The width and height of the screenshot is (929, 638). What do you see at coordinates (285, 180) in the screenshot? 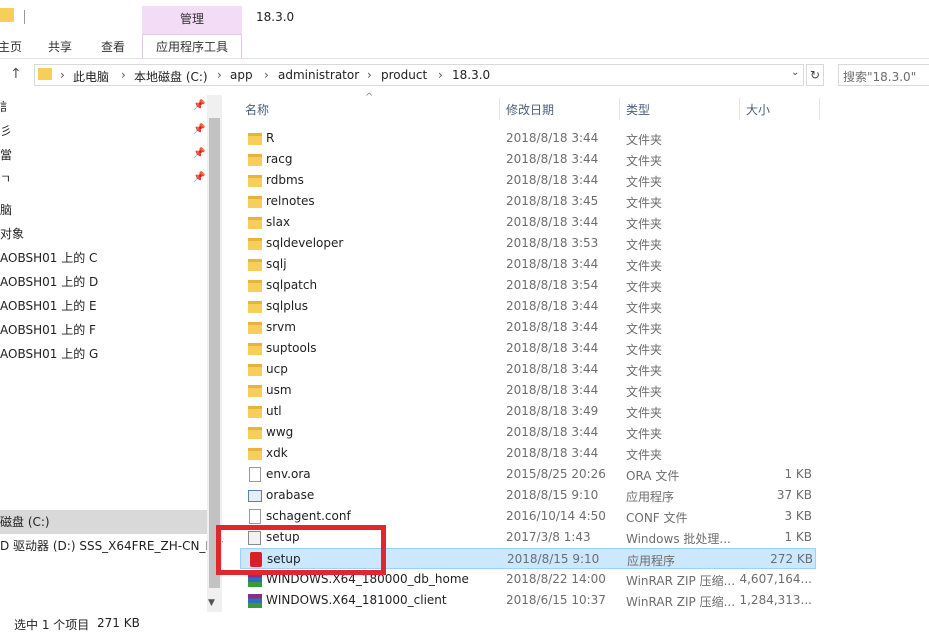
I see `file-name: rdbms` at bounding box center [285, 180].